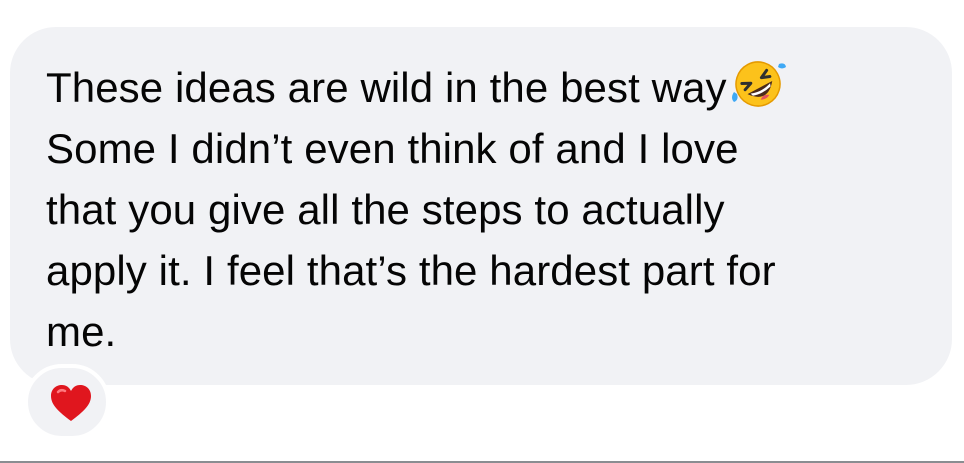 Image resolution: width=964 pixels, height=463 pixels. I want to click on message-line: that you give all the steps to actually, so click(385, 209).